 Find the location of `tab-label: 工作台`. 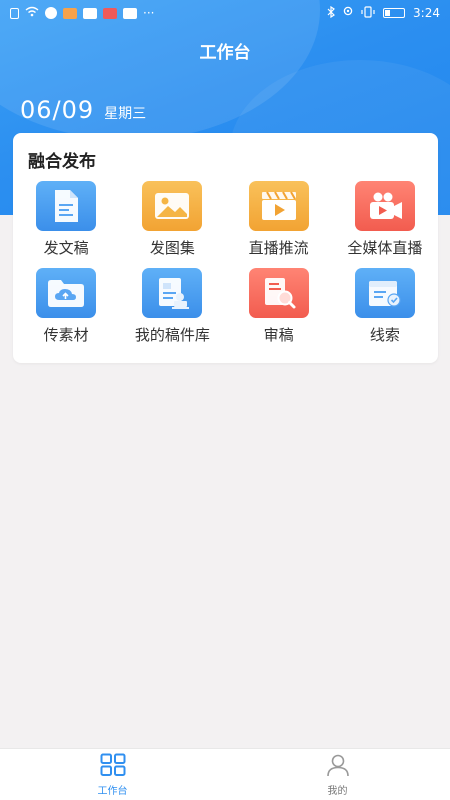

tab-label: 工作台 is located at coordinates (112, 791).